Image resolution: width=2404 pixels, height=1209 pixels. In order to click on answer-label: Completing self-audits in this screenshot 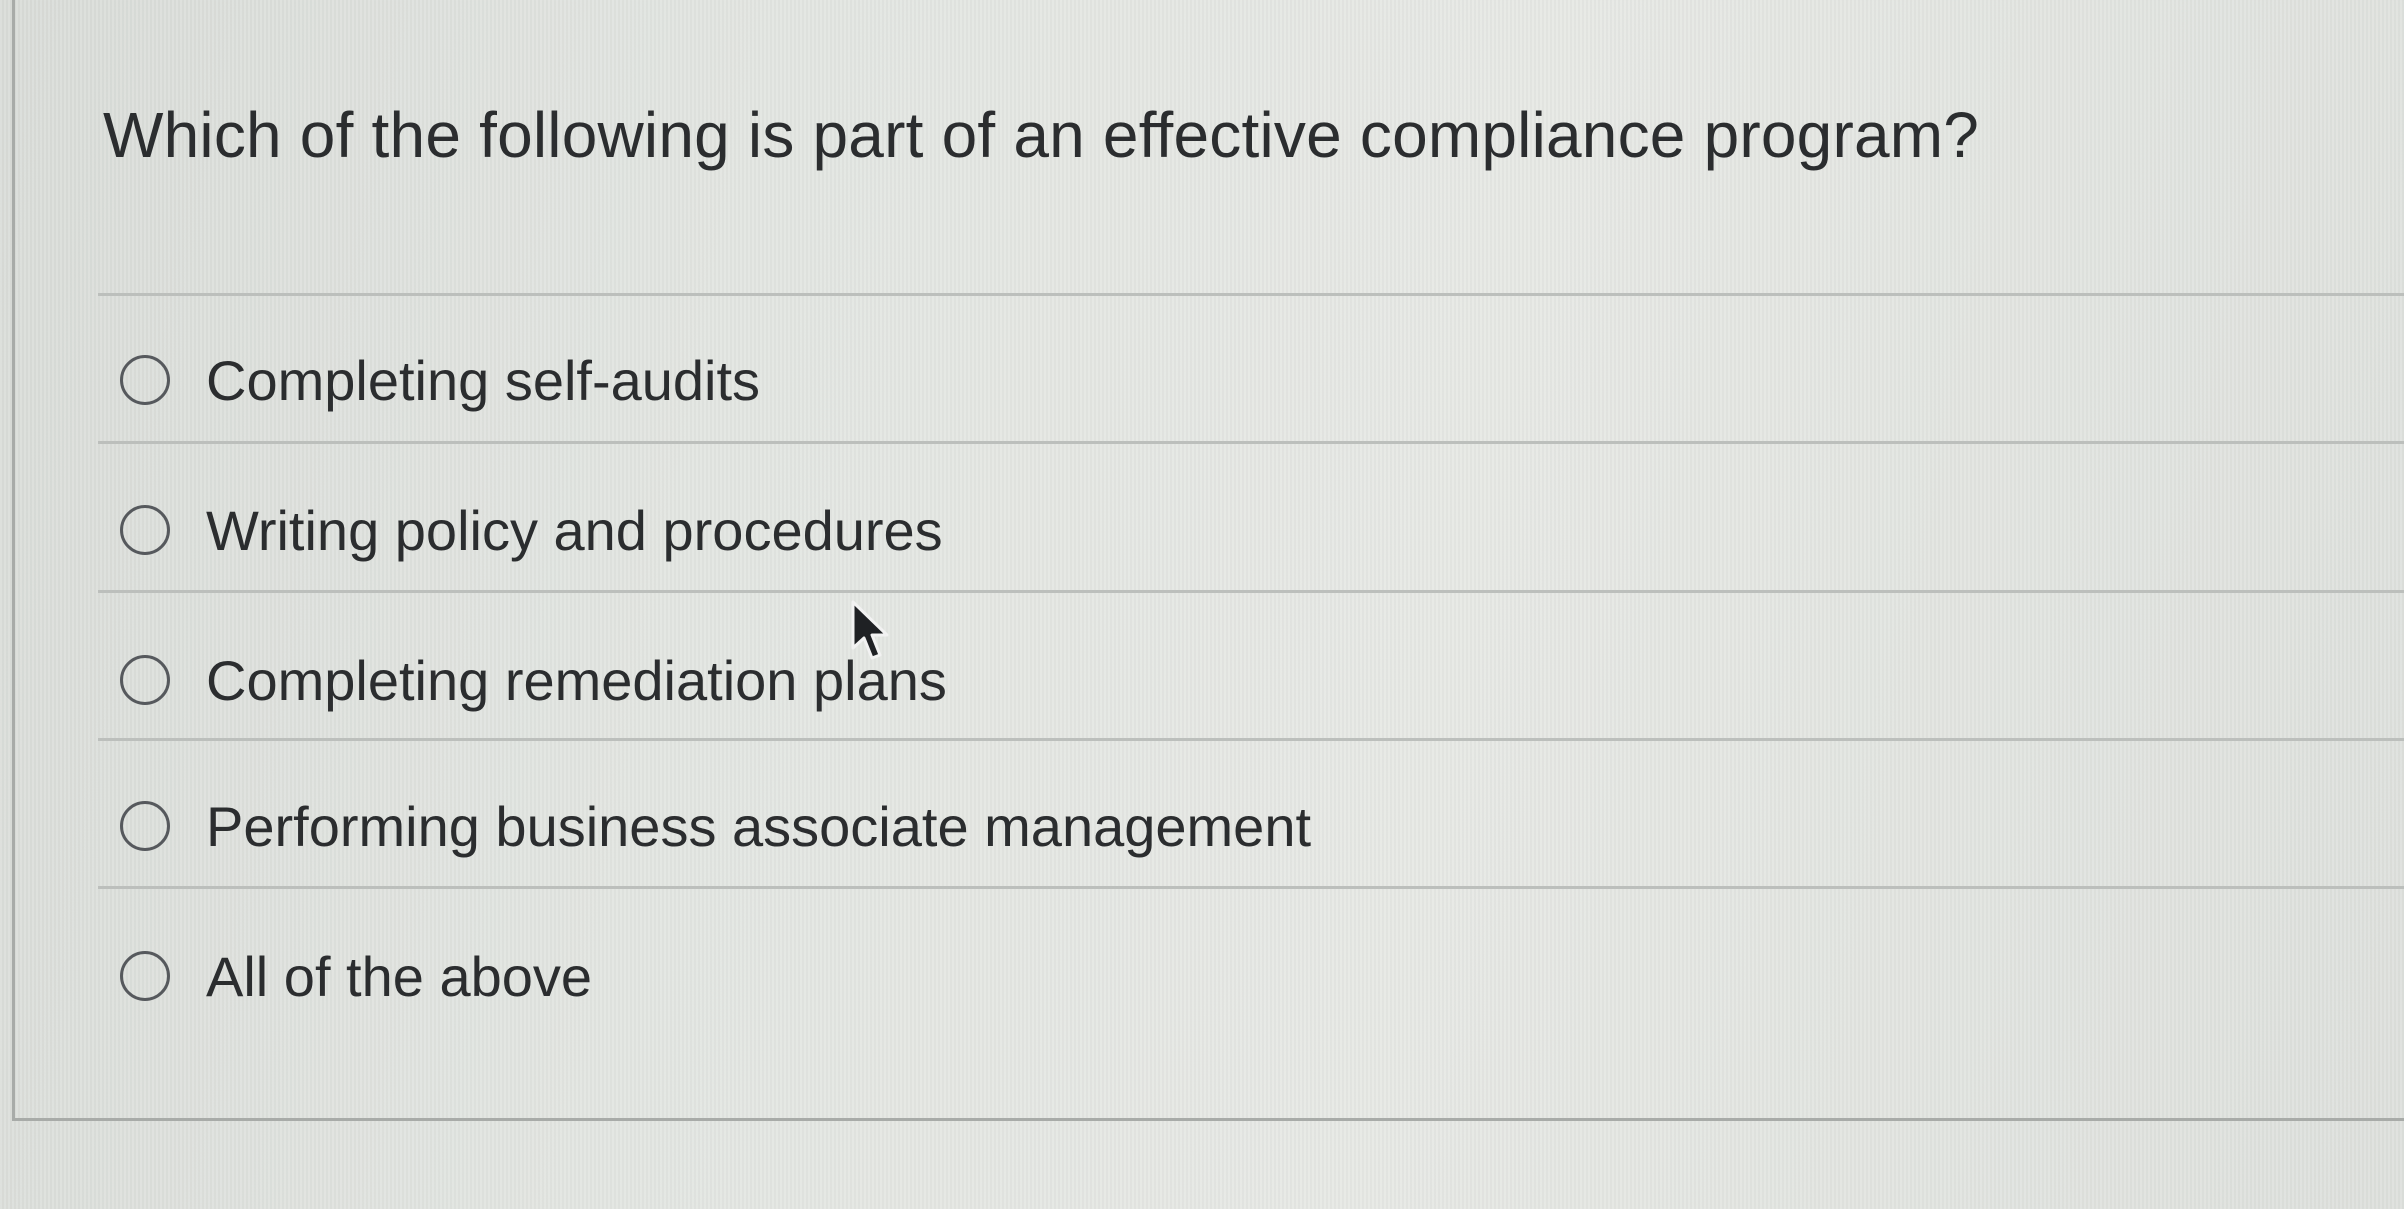, I will do `click(483, 380)`.